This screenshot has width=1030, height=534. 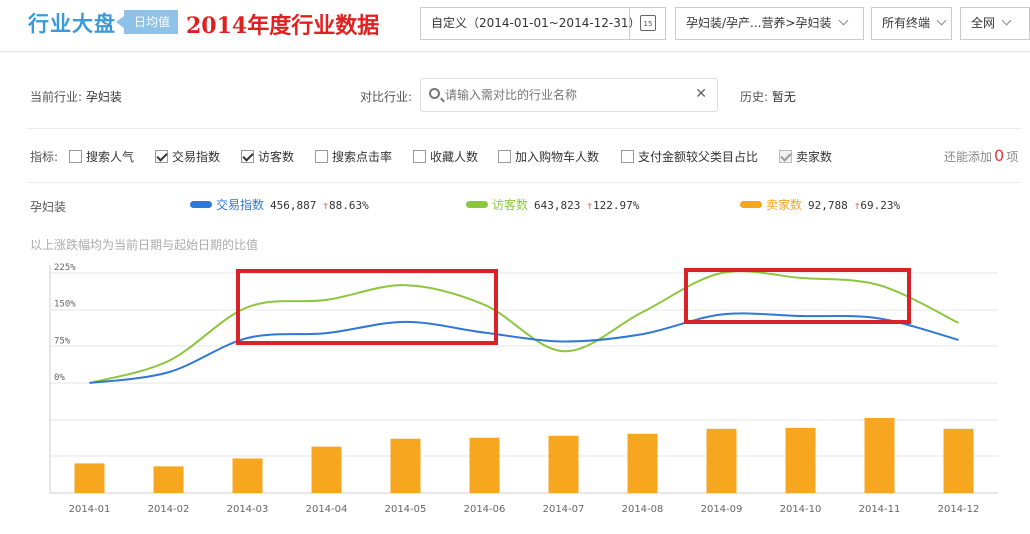 What do you see at coordinates (805, 156) in the screenshot?
I see `metric-sellers: 卖家数` at bounding box center [805, 156].